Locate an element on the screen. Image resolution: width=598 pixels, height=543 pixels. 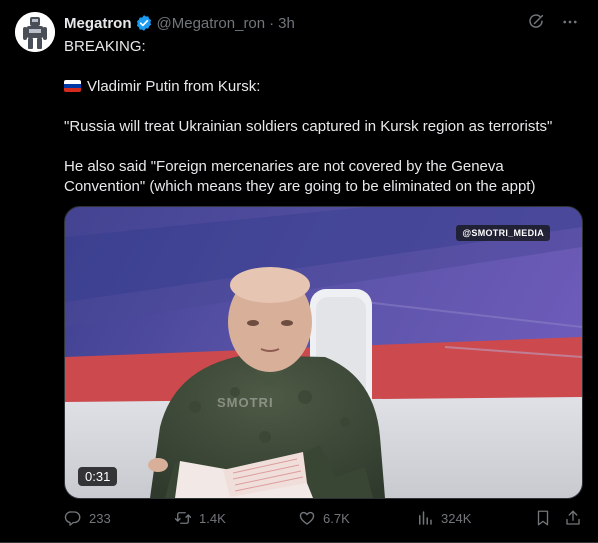
bookmark-button is located at coordinates (546, 518).